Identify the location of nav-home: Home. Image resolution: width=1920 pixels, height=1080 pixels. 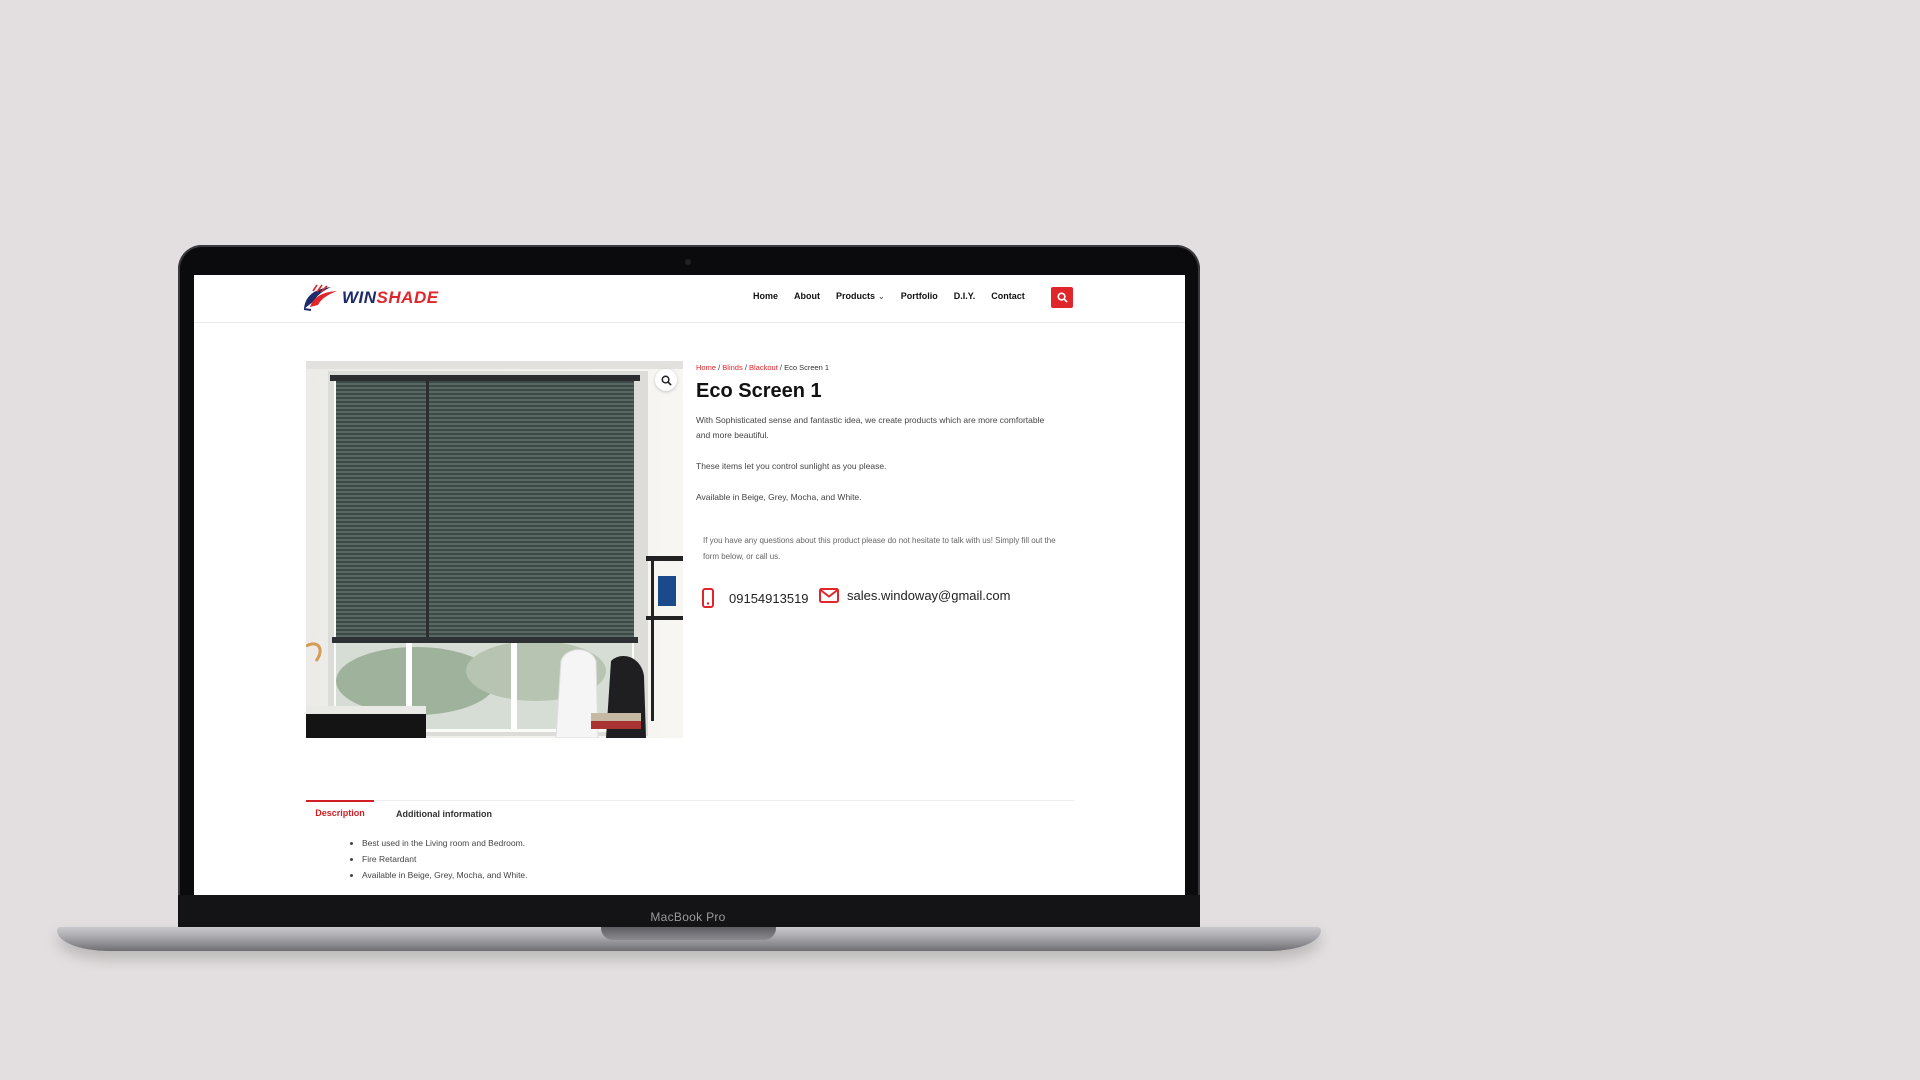
(765, 296).